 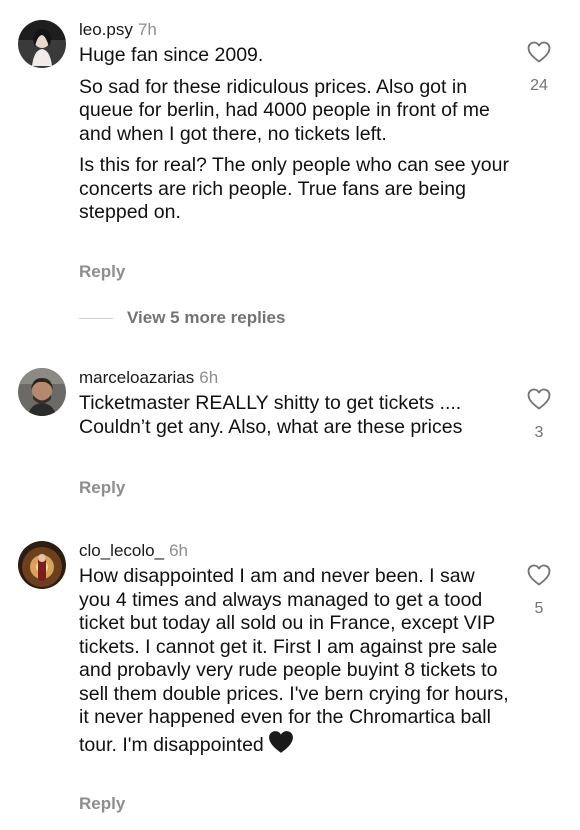 What do you see at coordinates (106, 29) in the screenshot?
I see `username: leo.psy` at bounding box center [106, 29].